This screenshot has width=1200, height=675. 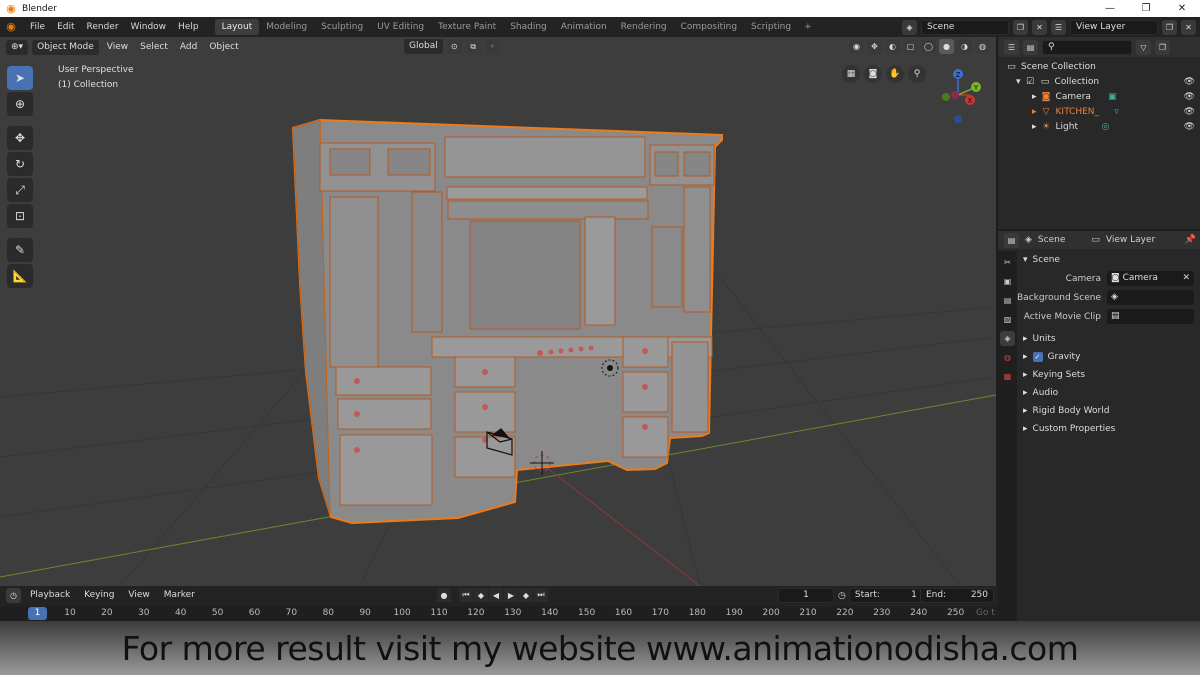 I want to click on tab-modeling: Modeling, so click(x=286, y=27).